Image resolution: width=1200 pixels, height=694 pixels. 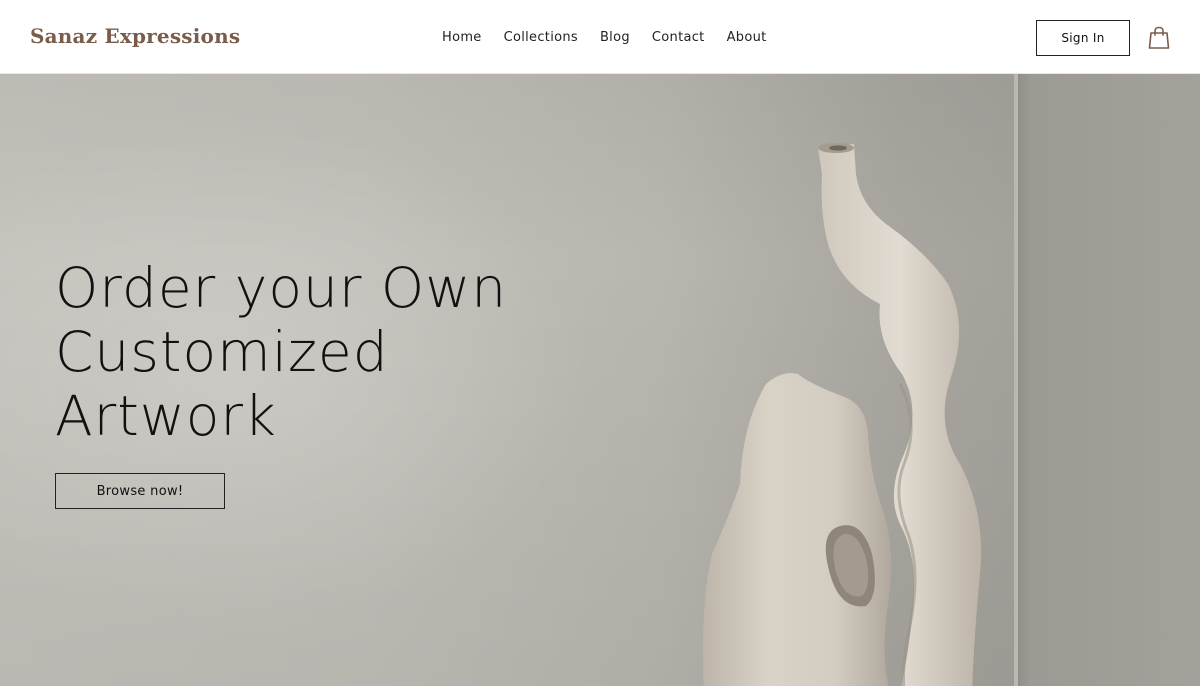 I want to click on hero-headline-line-1: Order your Own, so click(x=281, y=288).